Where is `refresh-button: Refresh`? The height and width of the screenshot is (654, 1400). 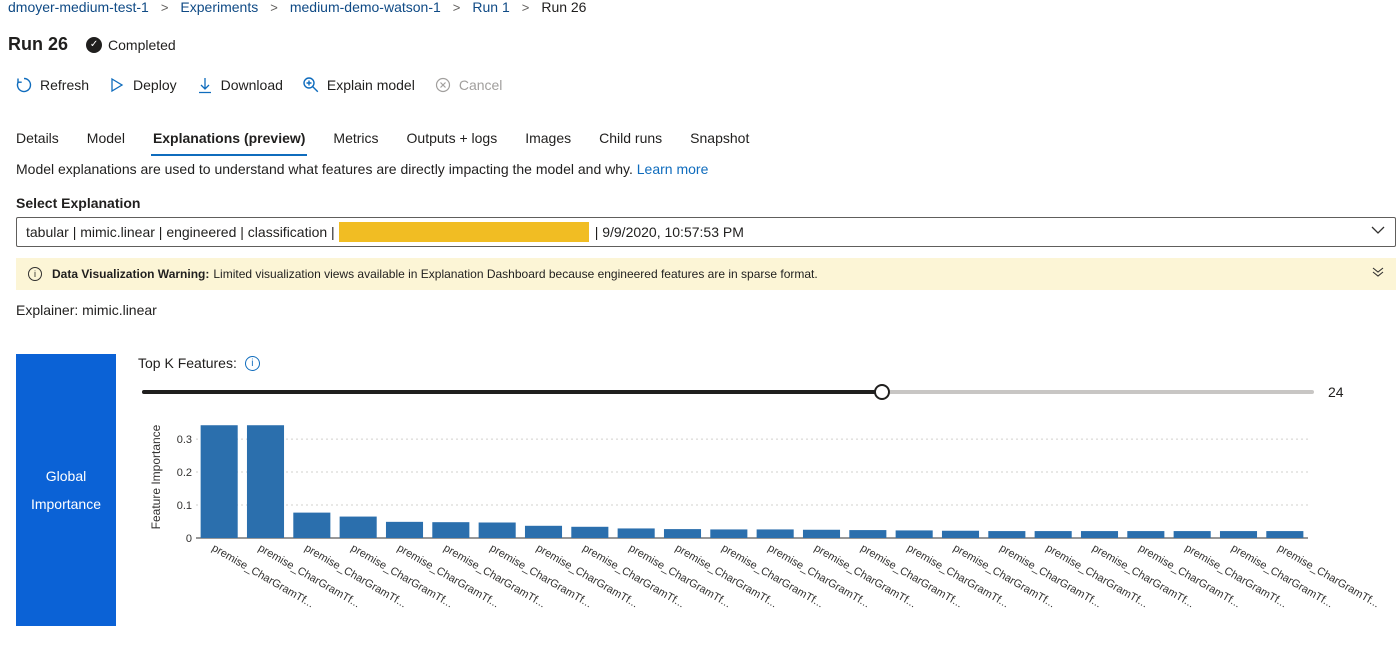 refresh-button: Refresh is located at coordinates (51, 85).